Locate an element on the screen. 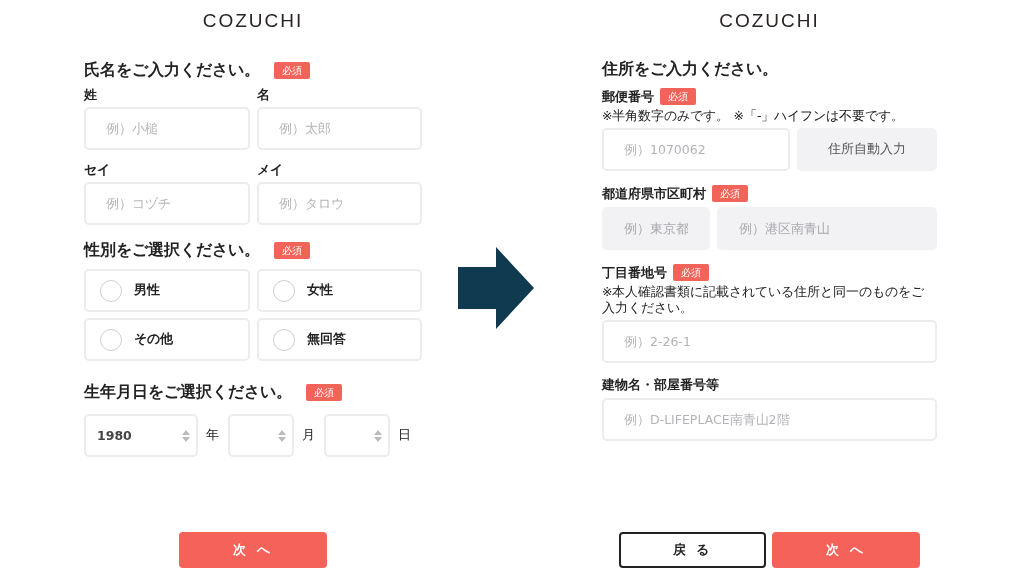 The width and height of the screenshot is (1024, 576). autofill-button: 住所自動入力 is located at coordinates (867, 149).